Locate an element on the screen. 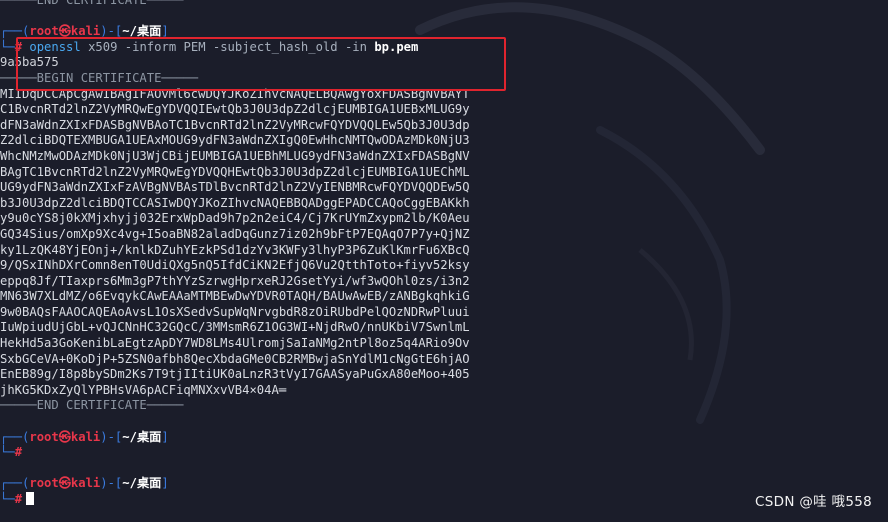  text-cursor is located at coordinates (30, 498).